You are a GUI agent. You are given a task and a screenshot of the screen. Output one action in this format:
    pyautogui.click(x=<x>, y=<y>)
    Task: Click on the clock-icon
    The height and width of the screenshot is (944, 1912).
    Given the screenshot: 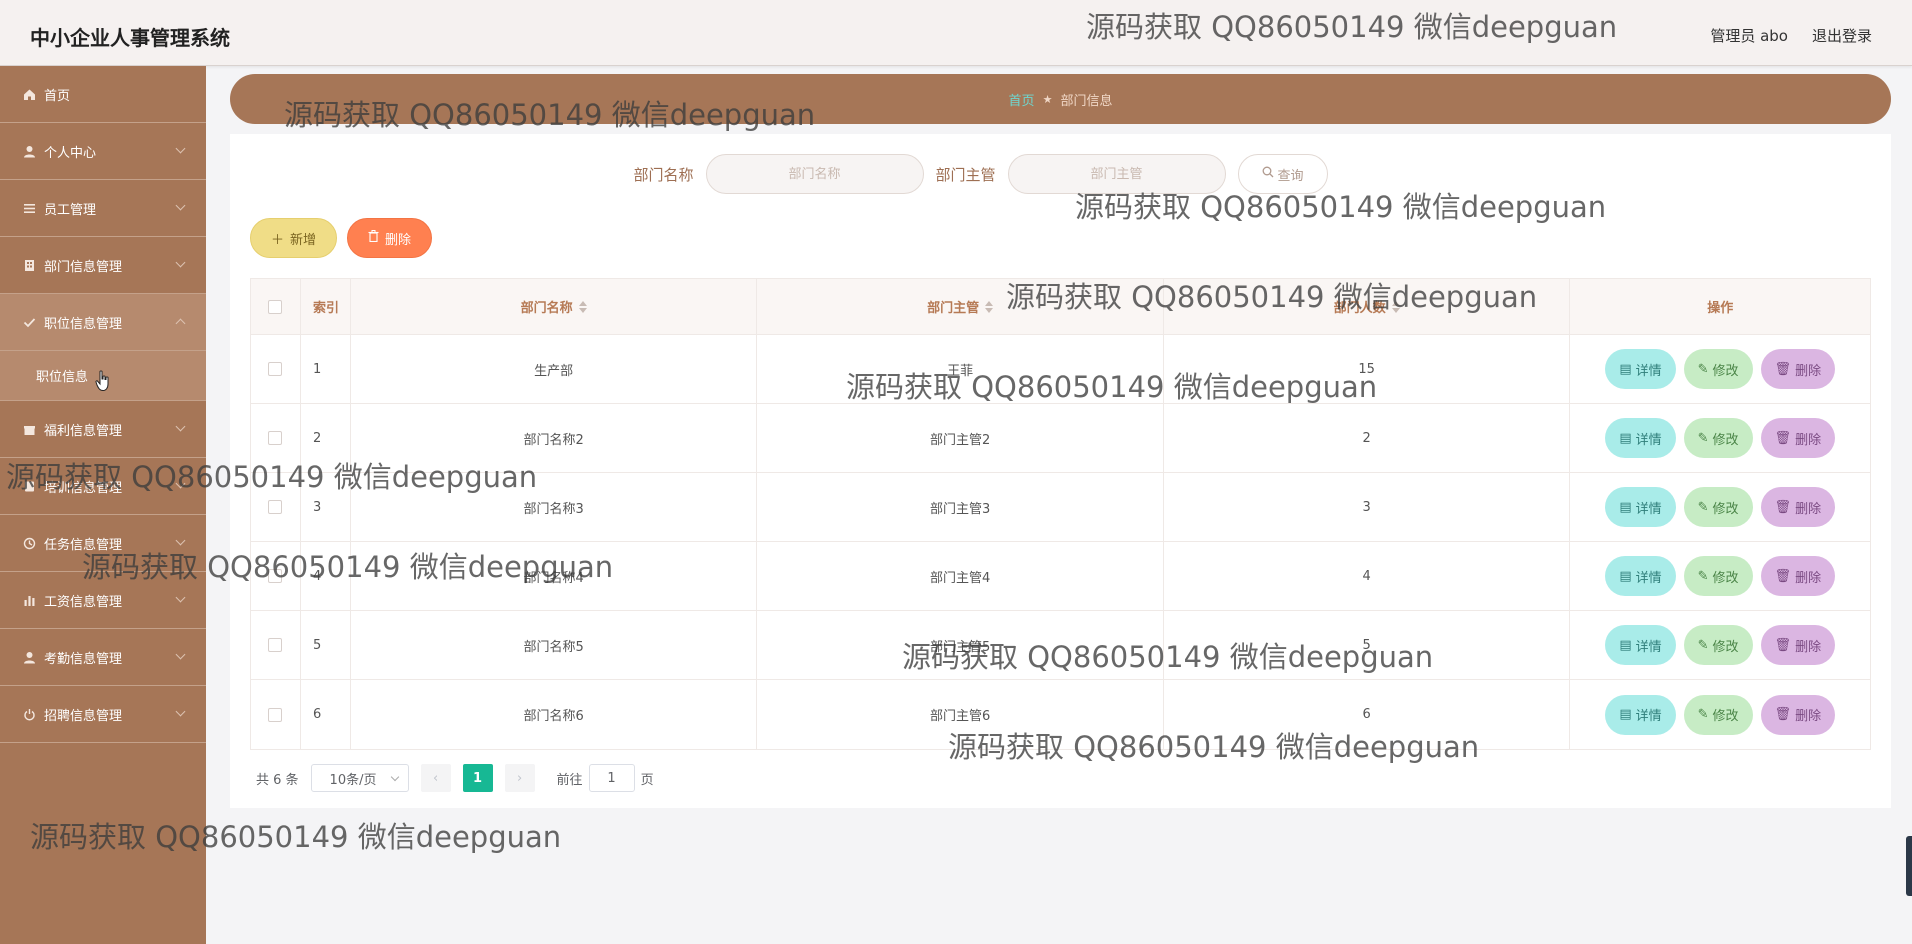 What is the action you would take?
    pyautogui.click(x=29, y=543)
    